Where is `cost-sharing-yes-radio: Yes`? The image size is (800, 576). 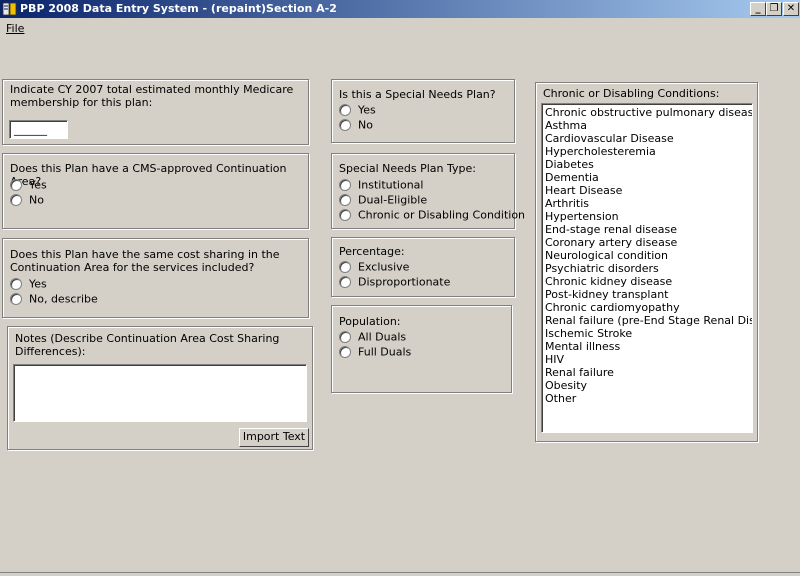
cost-sharing-yes-radio: Yes is located at coordinates (28, 284).